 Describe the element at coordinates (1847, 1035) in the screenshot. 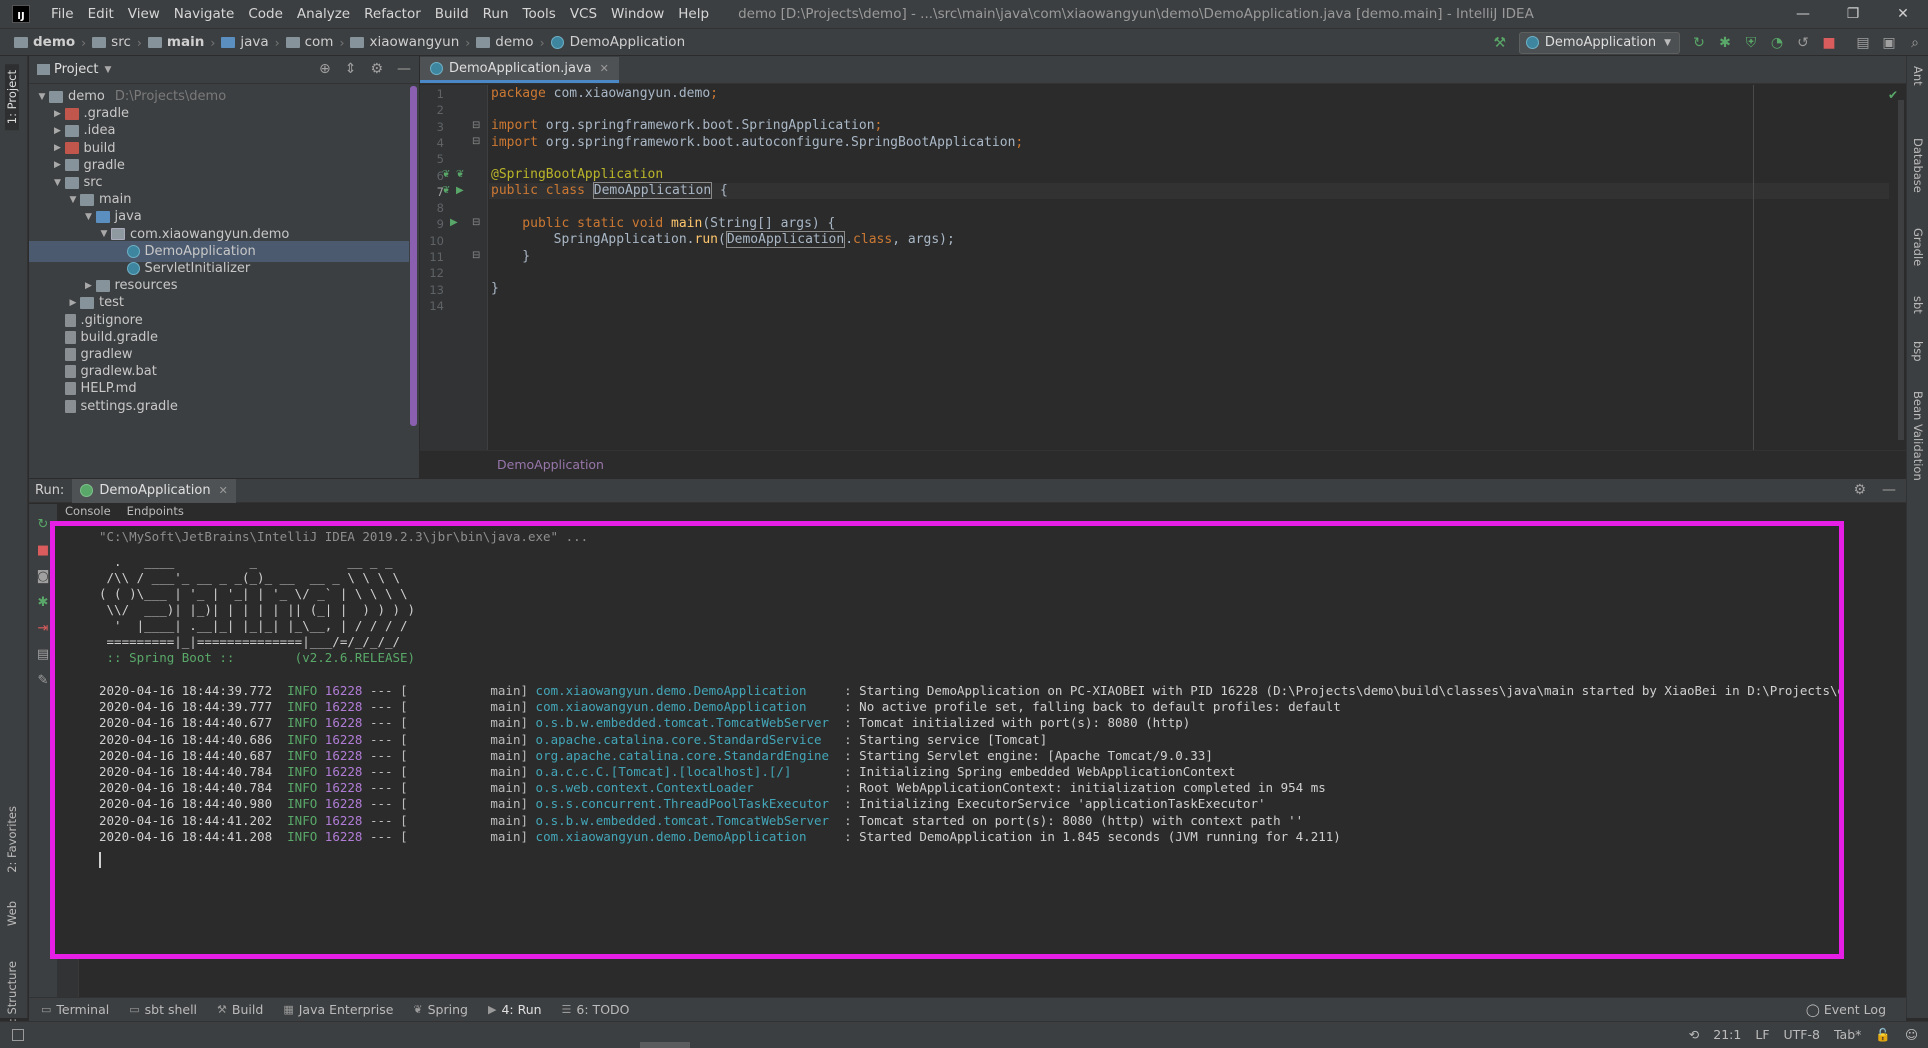

I see `indent-setting: Tab*` at that location.